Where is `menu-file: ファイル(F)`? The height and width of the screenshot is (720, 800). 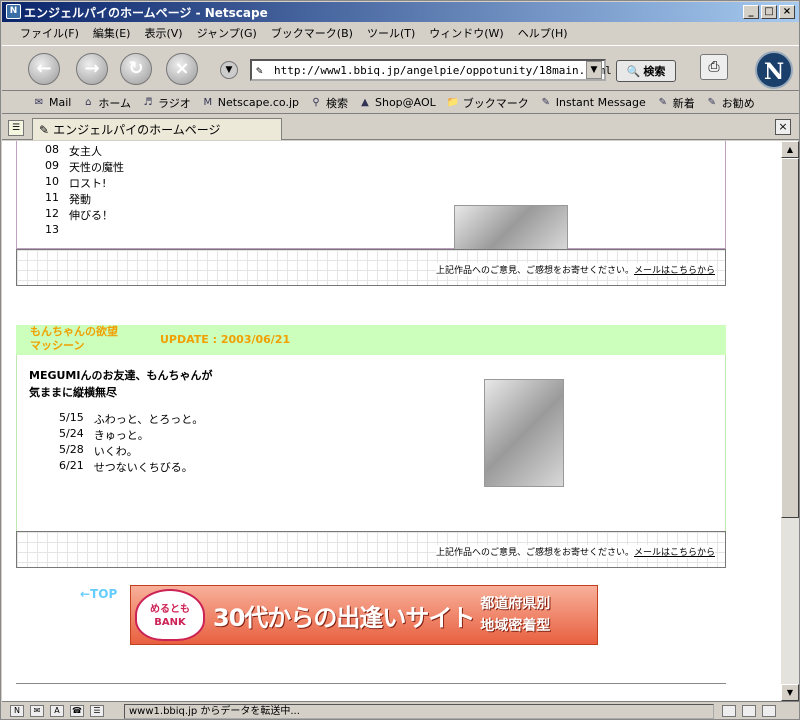
menu-file: ファイル(F) is located at coordinates (49, 33).